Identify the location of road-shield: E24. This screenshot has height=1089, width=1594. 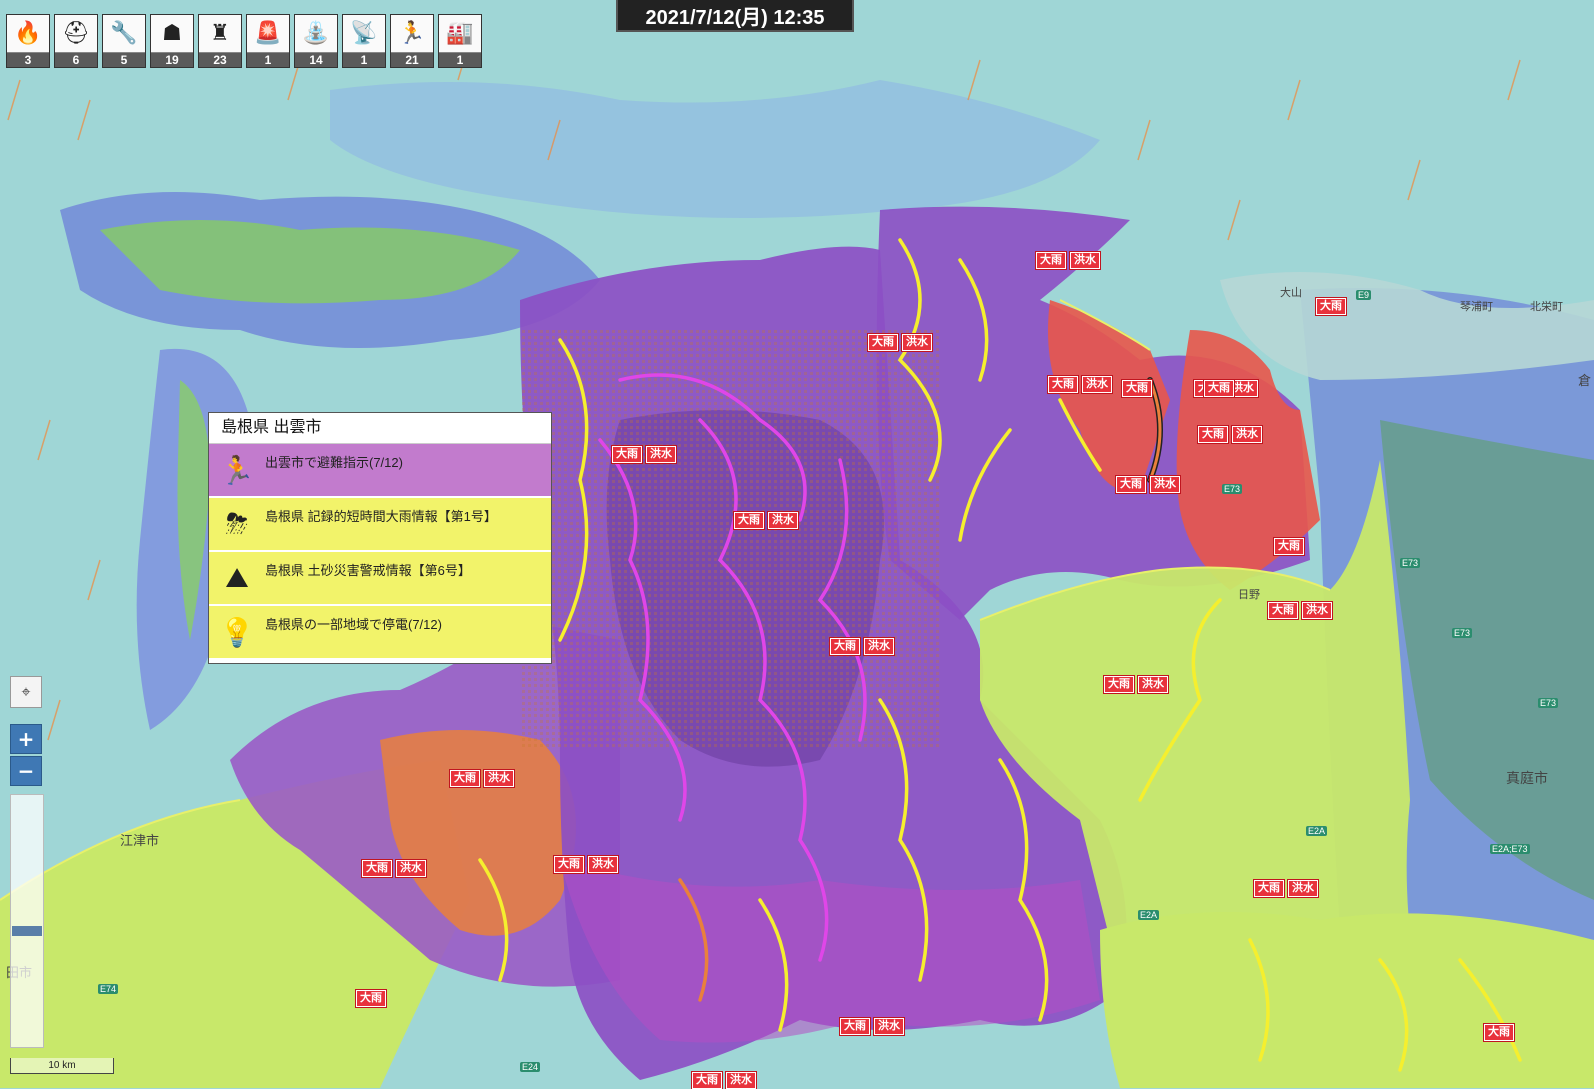
(530, 1067).